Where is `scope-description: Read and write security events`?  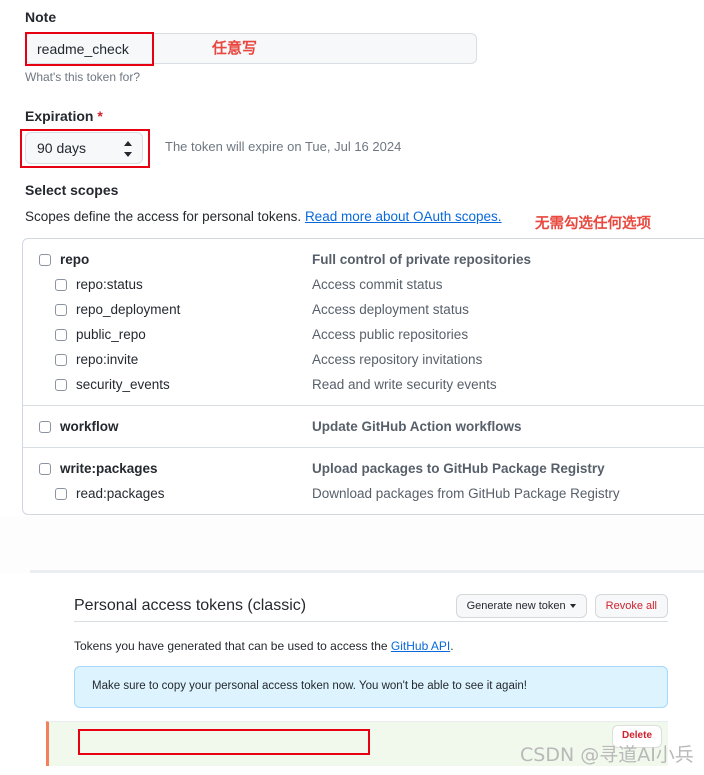
scope-description: Read and write security events is located at coordinates (404, 384).